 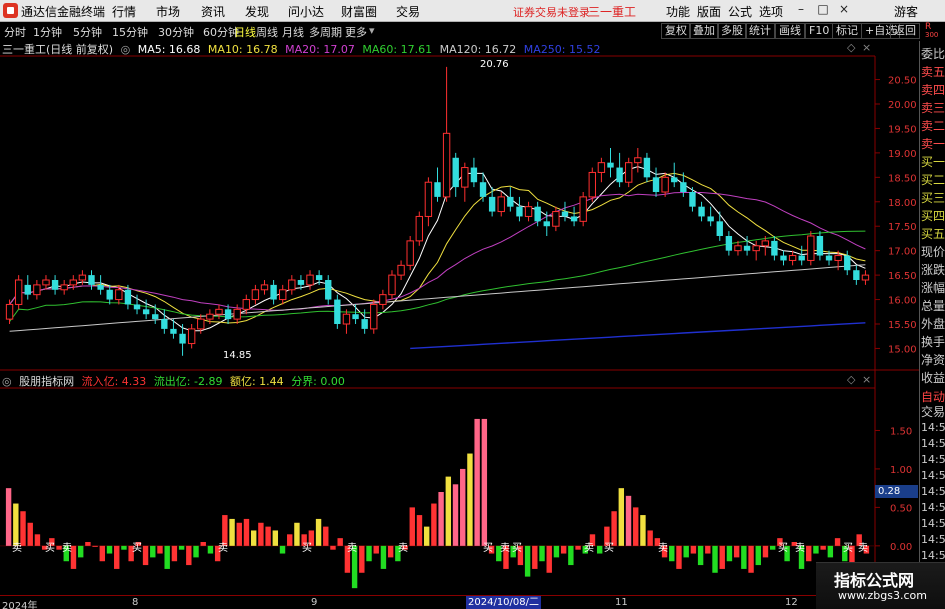 I want to click on sidebar-item-ask1: 卖一, so click(x=933, y=144).